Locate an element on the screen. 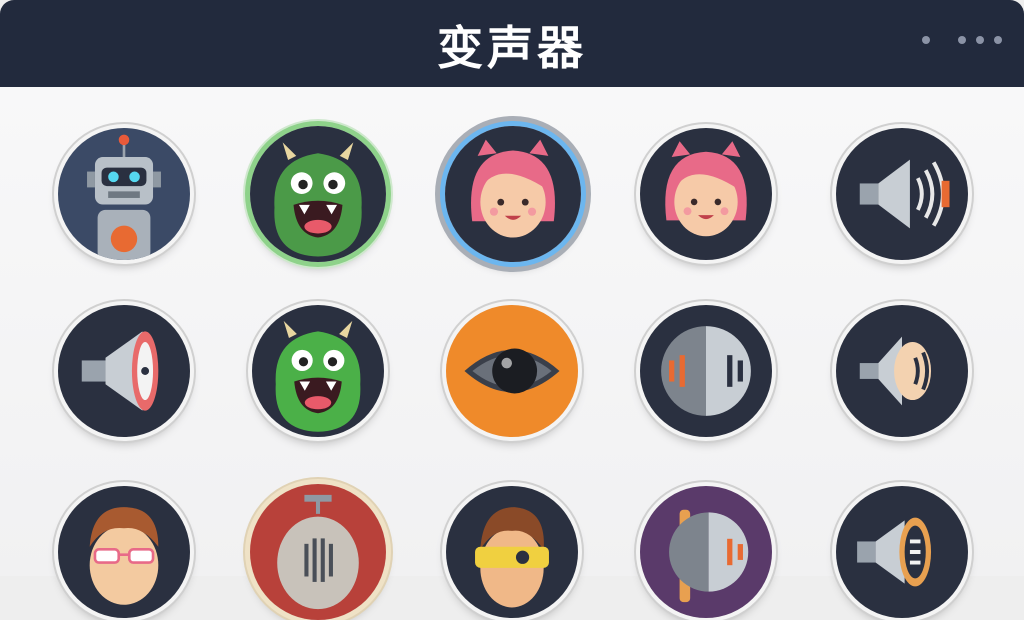 This screenshot has width=1024, height=620. page-title: 变声器 is located at coordinates (512, 48).